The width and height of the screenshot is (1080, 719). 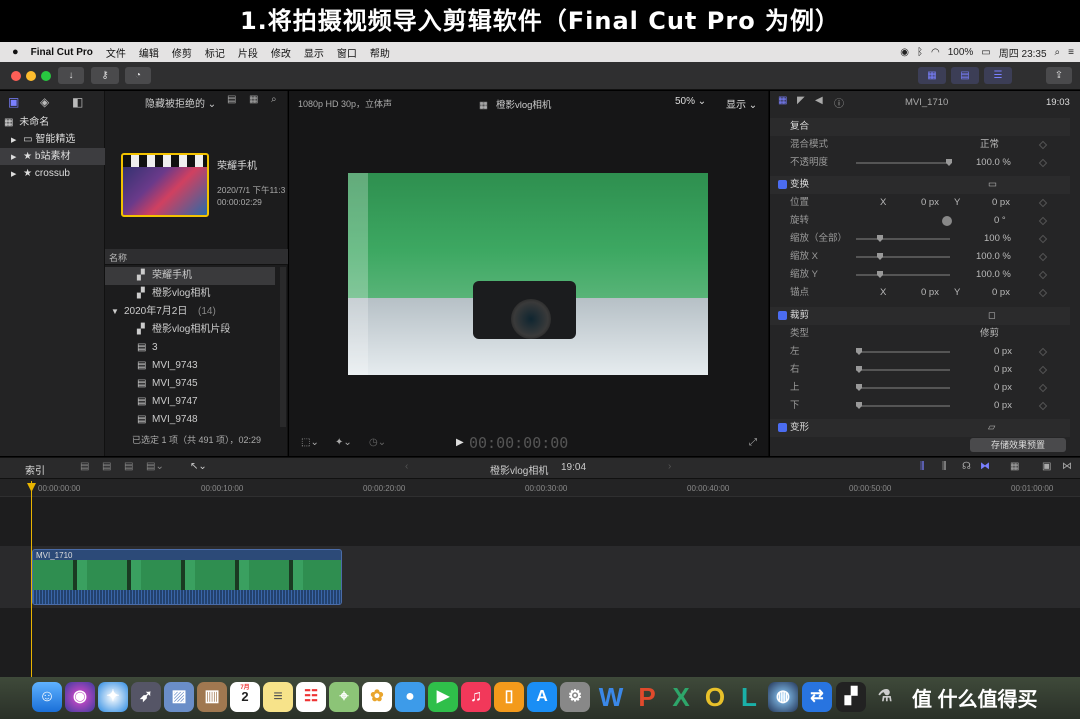 What do you see at coordinates (903, 369) in the screenshot?
I see `crop-right-slider` at bounding box center [903, 369].